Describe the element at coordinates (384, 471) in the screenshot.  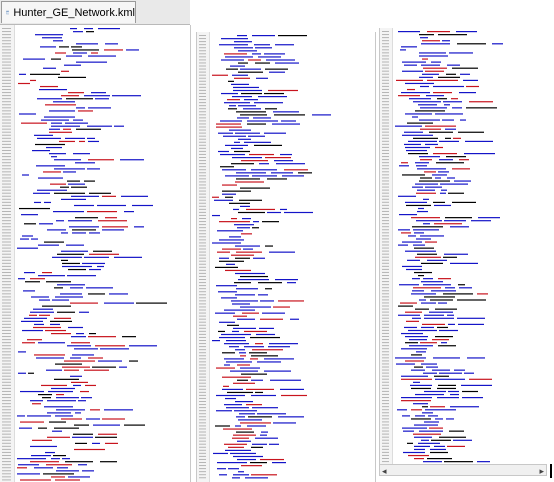
I see `scroll-left-arrow-icon: ◂` at that location.